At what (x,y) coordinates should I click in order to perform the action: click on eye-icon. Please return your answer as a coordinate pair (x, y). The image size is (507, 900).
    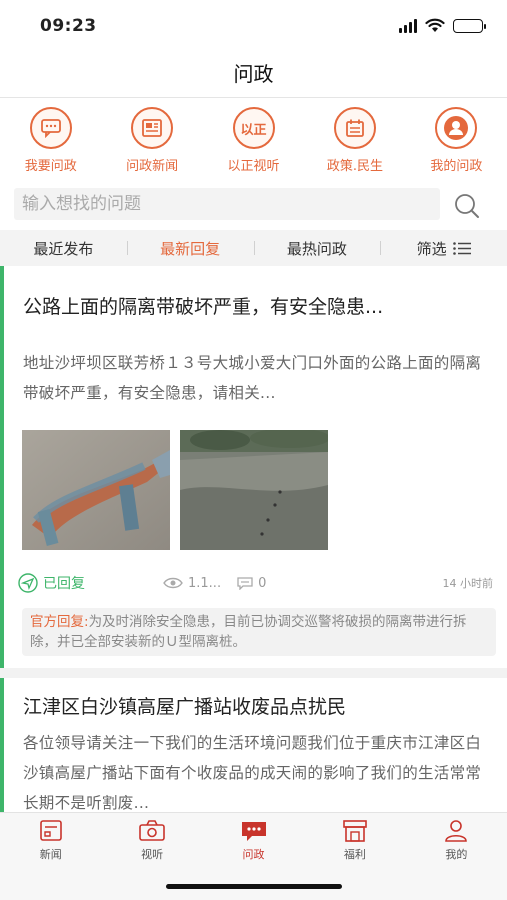
    Looking at the image, I should click on (173, 583).